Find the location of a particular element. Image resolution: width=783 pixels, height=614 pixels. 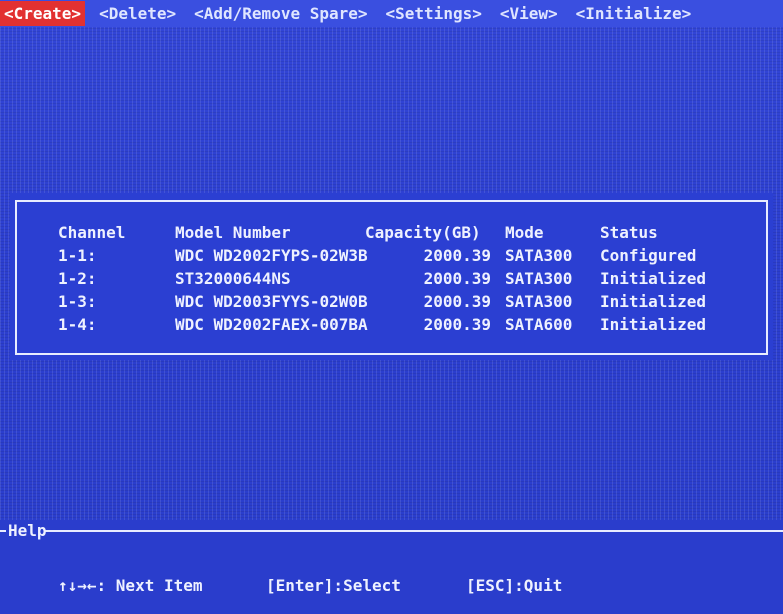

cell-channel: 1-1: is located at coordinates (77, 255).